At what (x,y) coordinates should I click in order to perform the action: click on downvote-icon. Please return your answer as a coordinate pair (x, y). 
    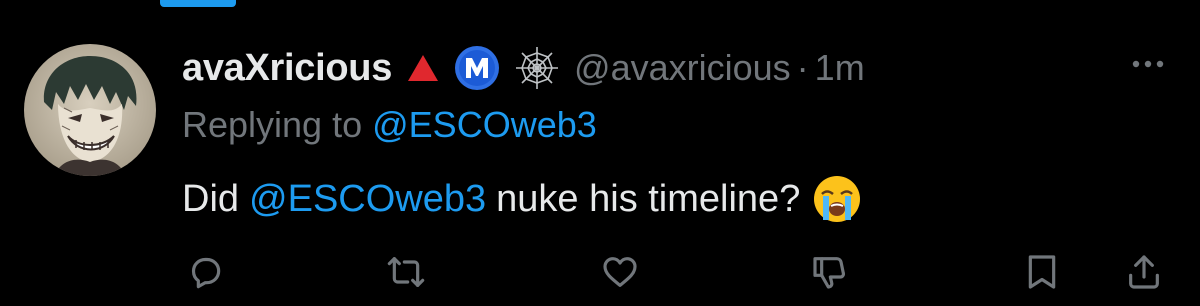
    Looking at the image, I should click on (830, 272).